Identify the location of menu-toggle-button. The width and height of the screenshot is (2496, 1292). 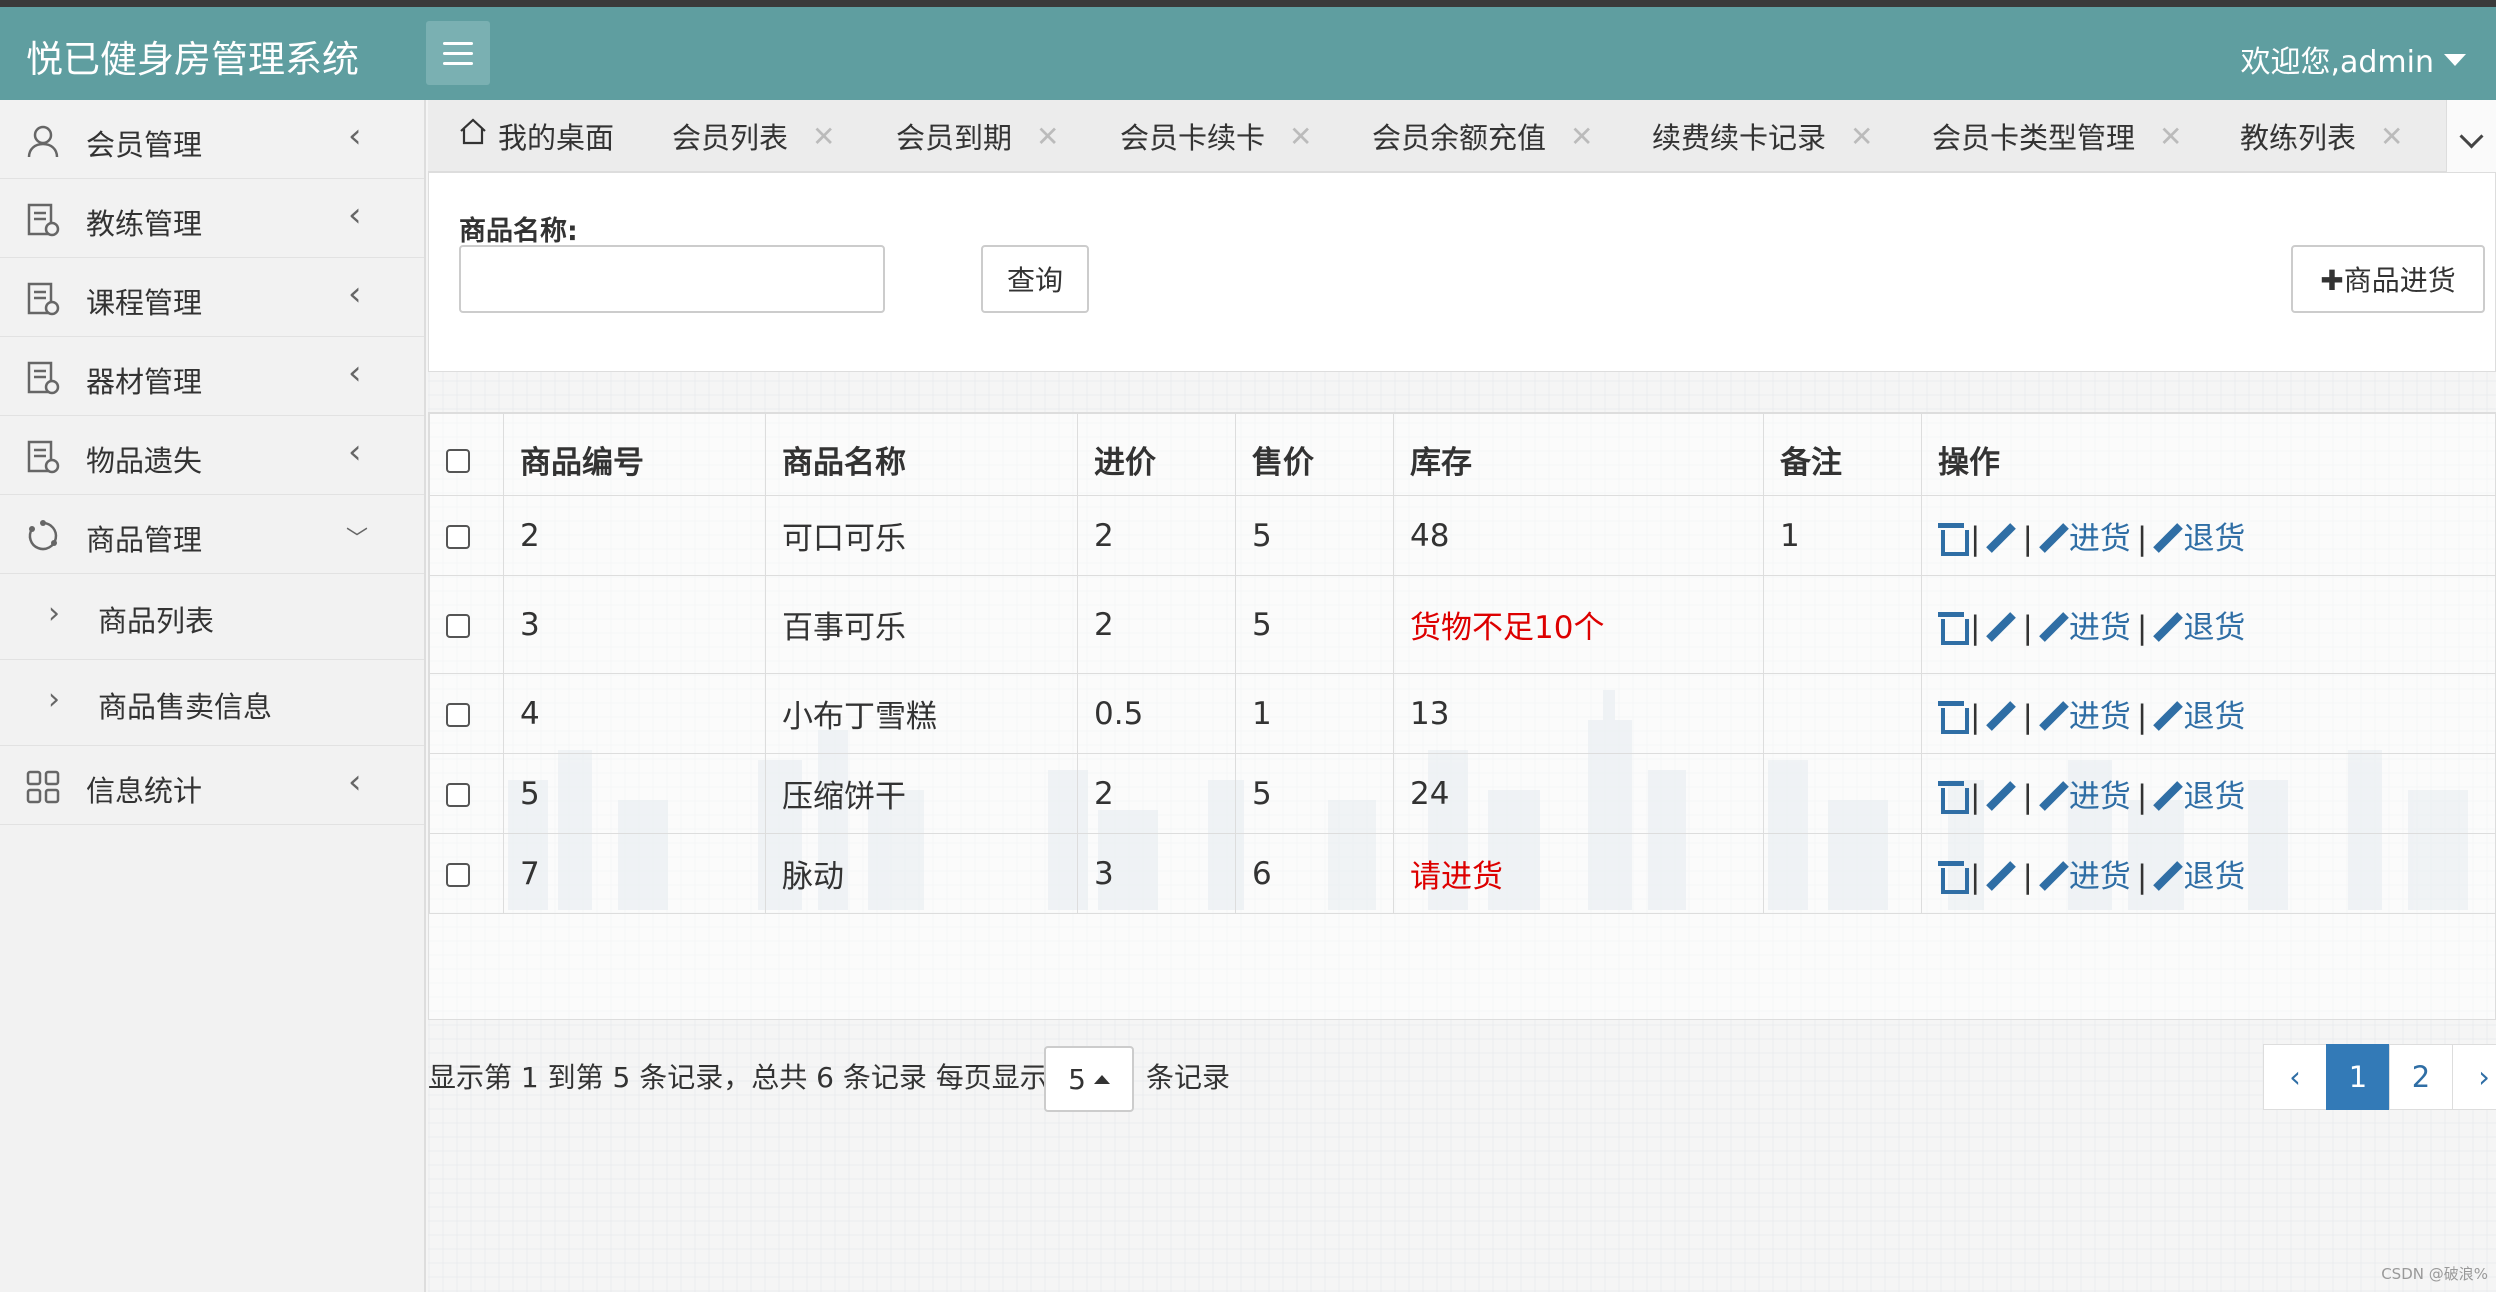
(458, 53).